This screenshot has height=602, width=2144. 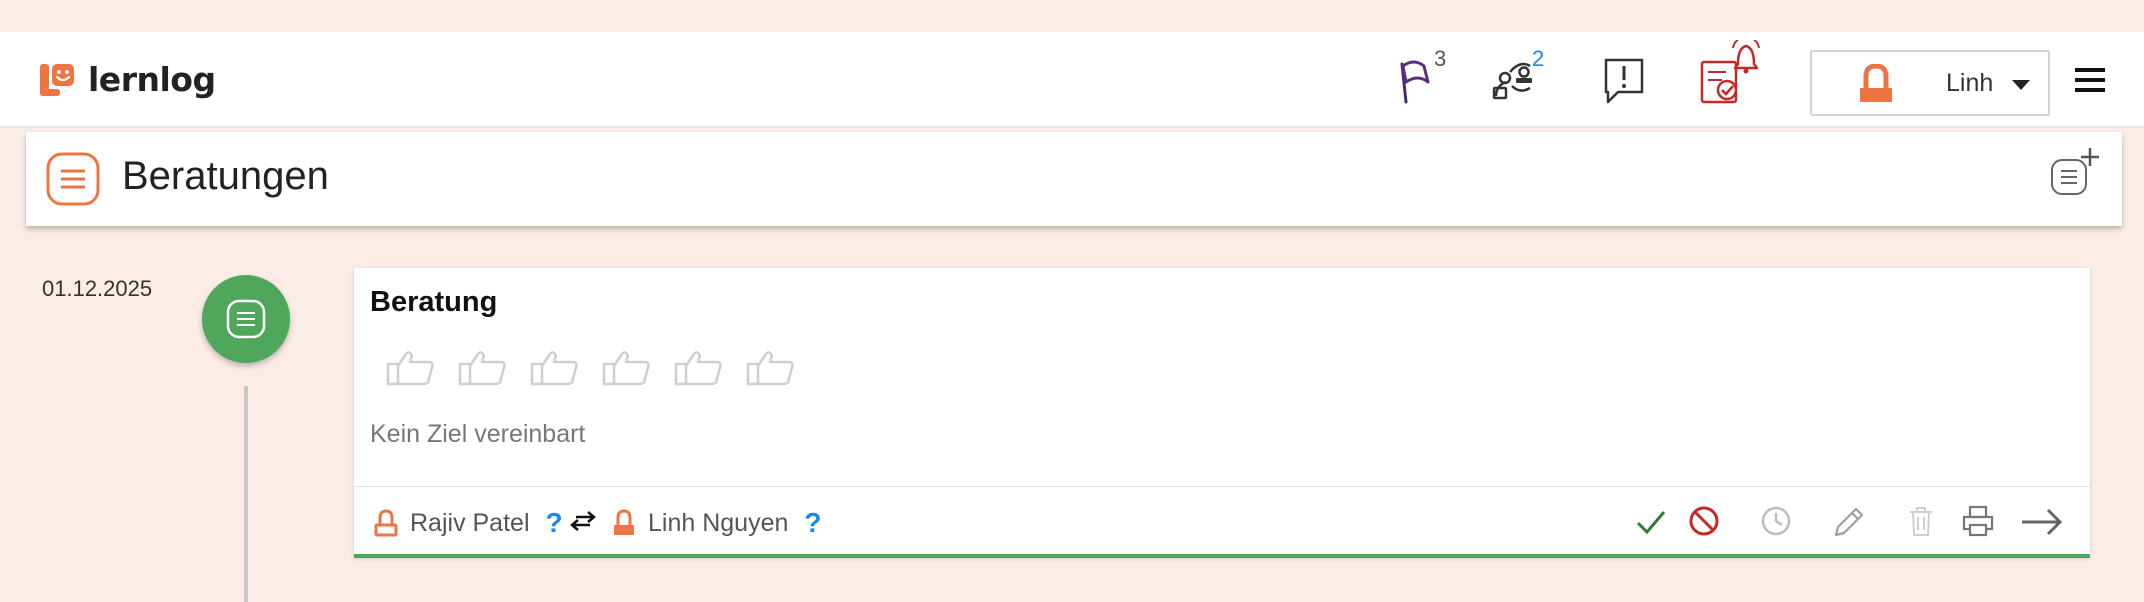 I want to click on logo-icon, so click(x=57, y=79).